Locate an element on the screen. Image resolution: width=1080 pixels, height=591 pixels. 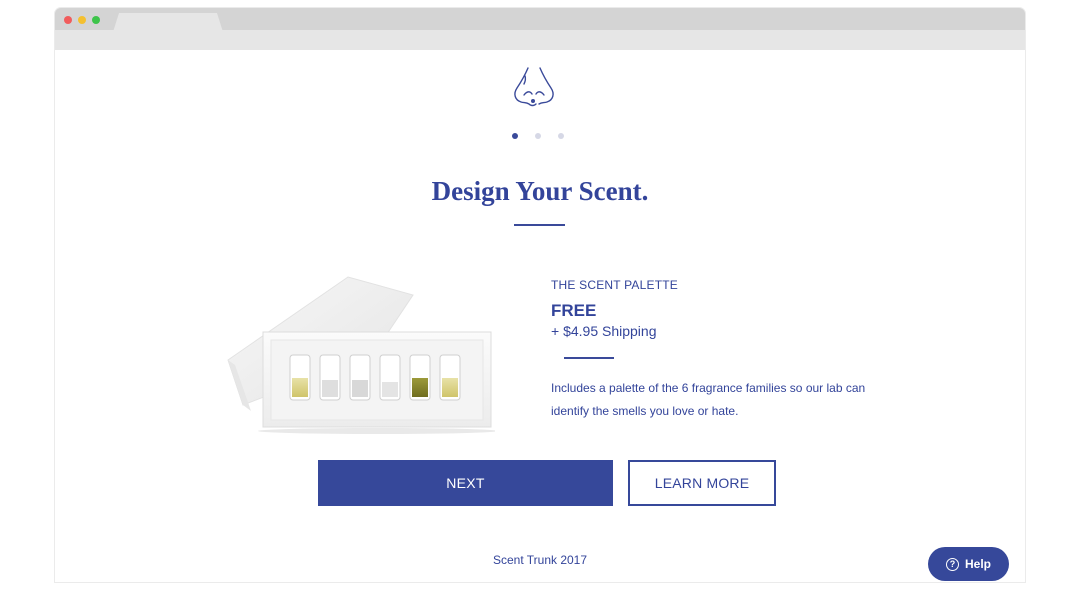
help-button: ? Help is located at coordinates (968, 564).